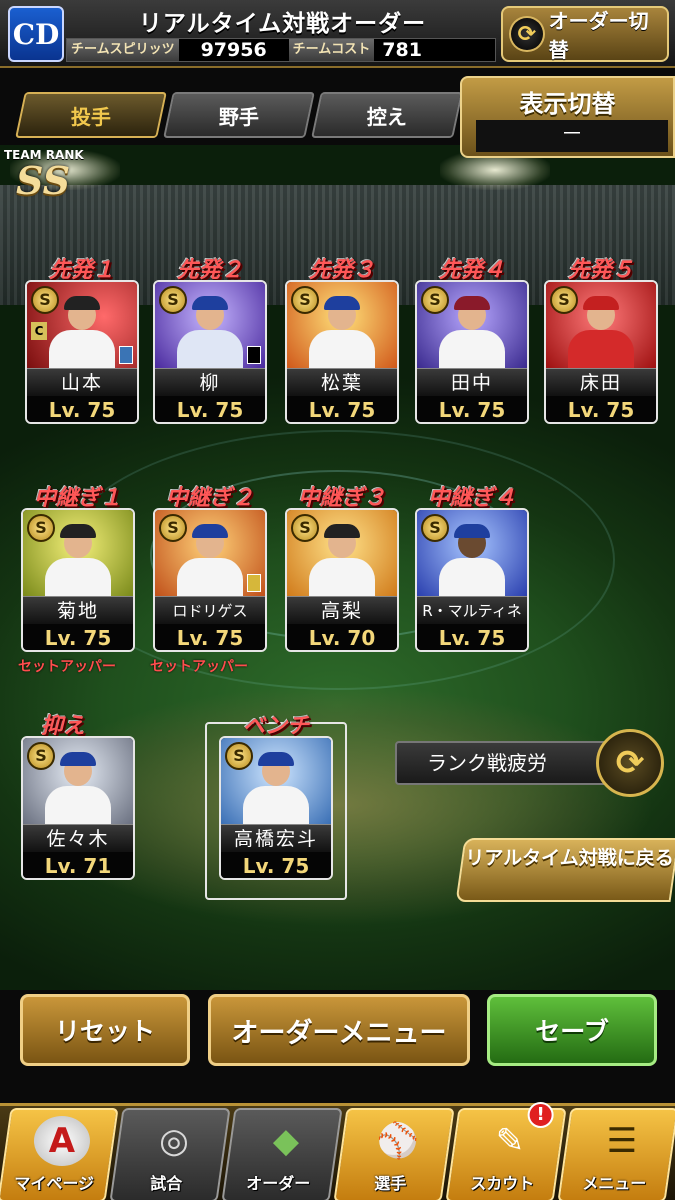 This screenshot has width=675, height=1200. What do you see at coordinates (472, 352) in the screenshot?
I see `player-card: S 田中 Lv. 75` at bounding box center [472, 352].